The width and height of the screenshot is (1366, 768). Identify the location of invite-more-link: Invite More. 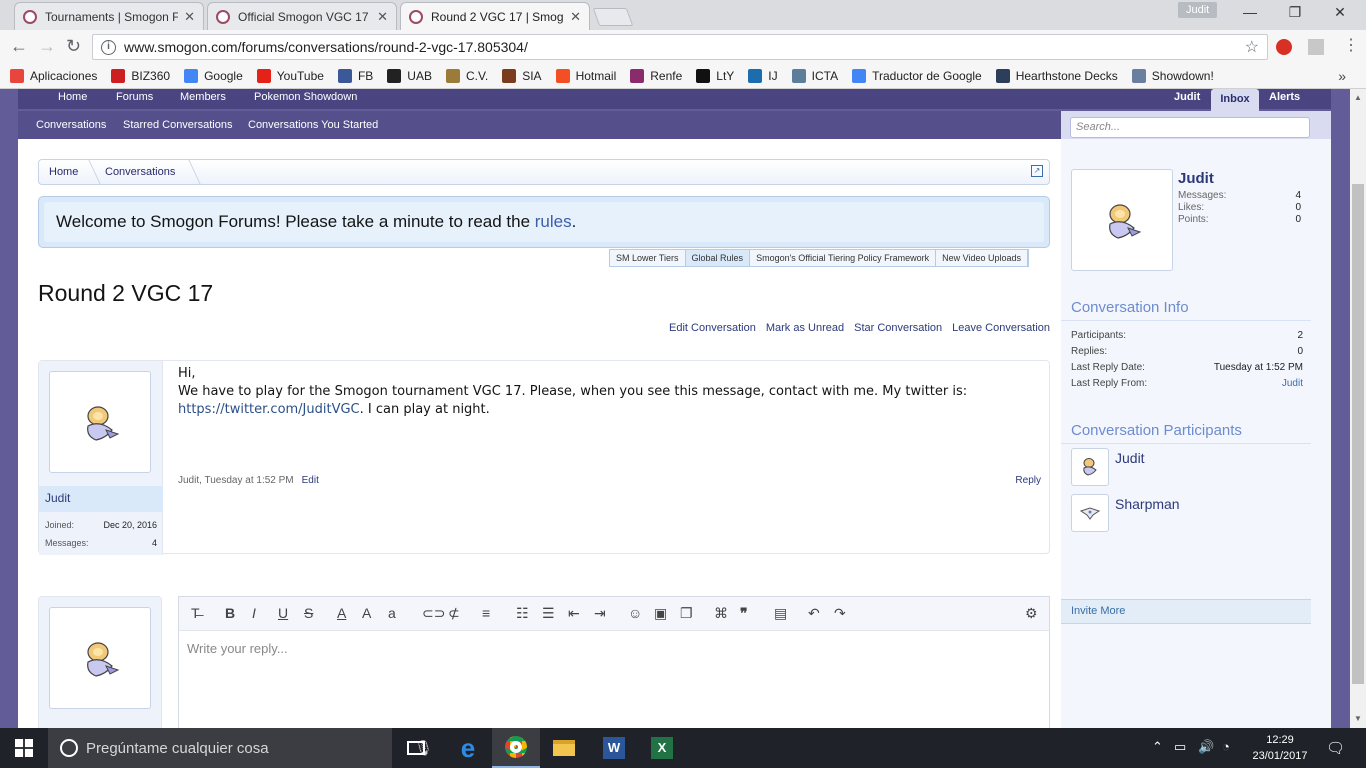
(1186, 611).